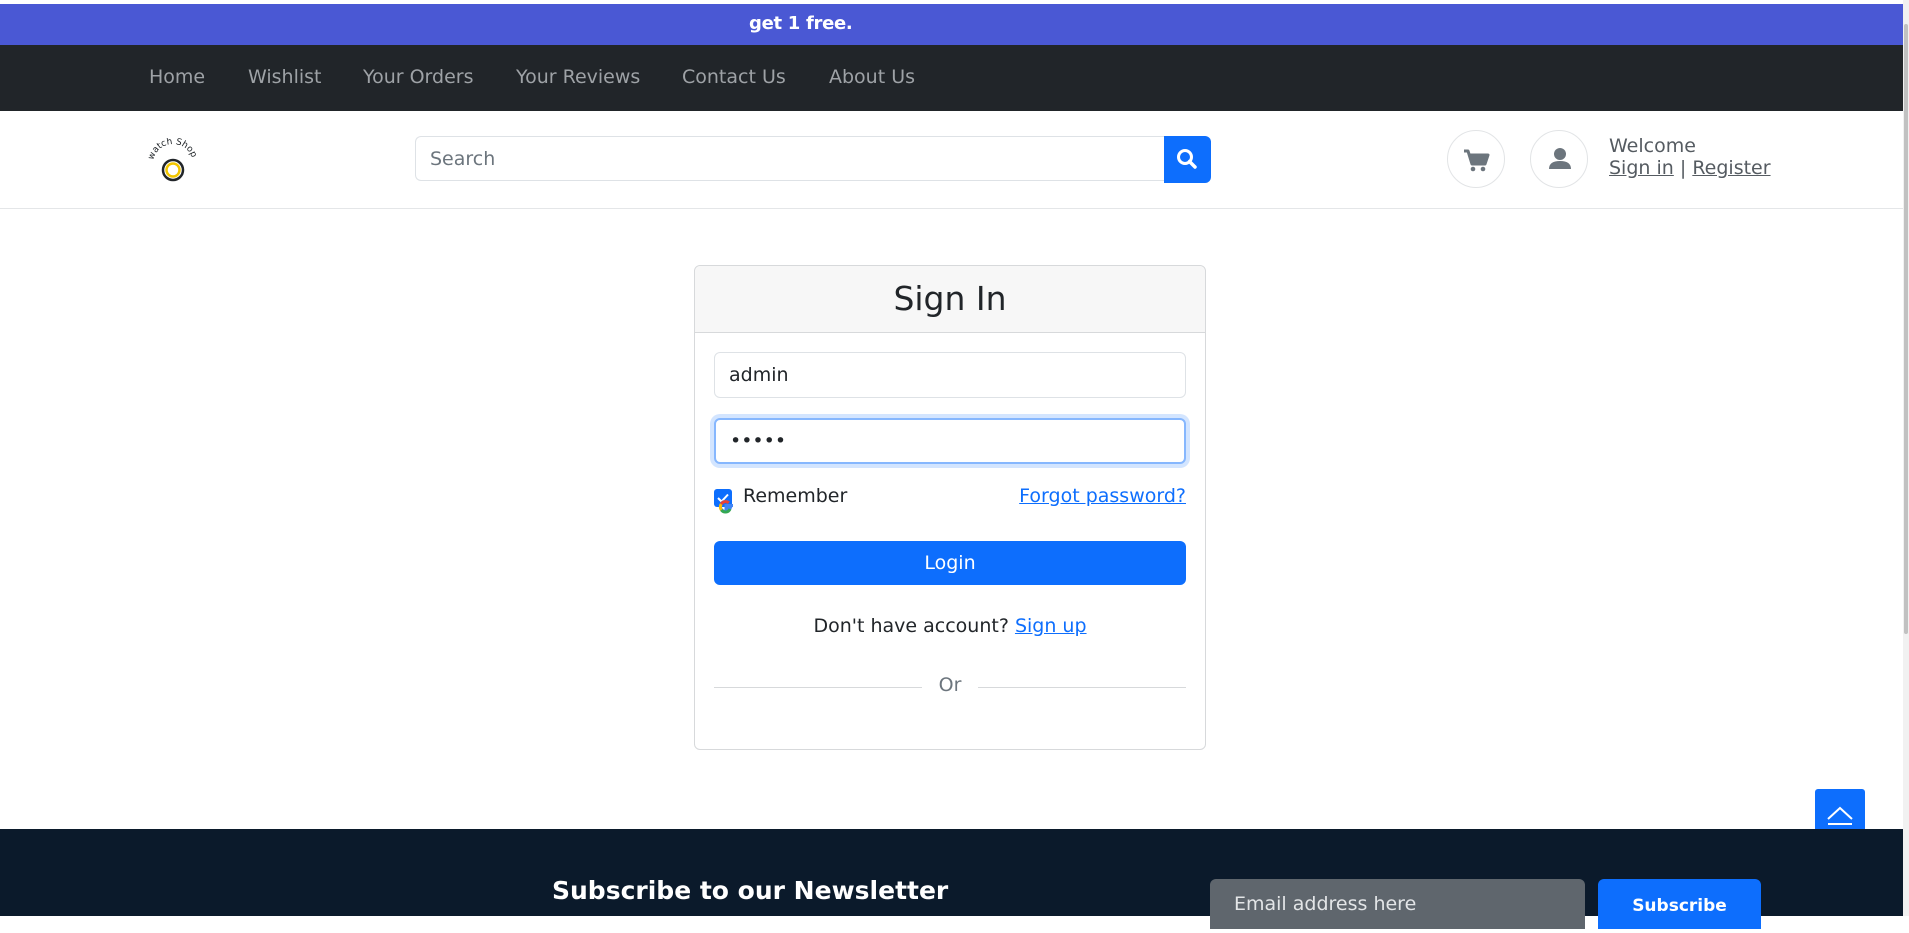  I want to click on auth-links: Sign in | Register, so click(1690, 168).